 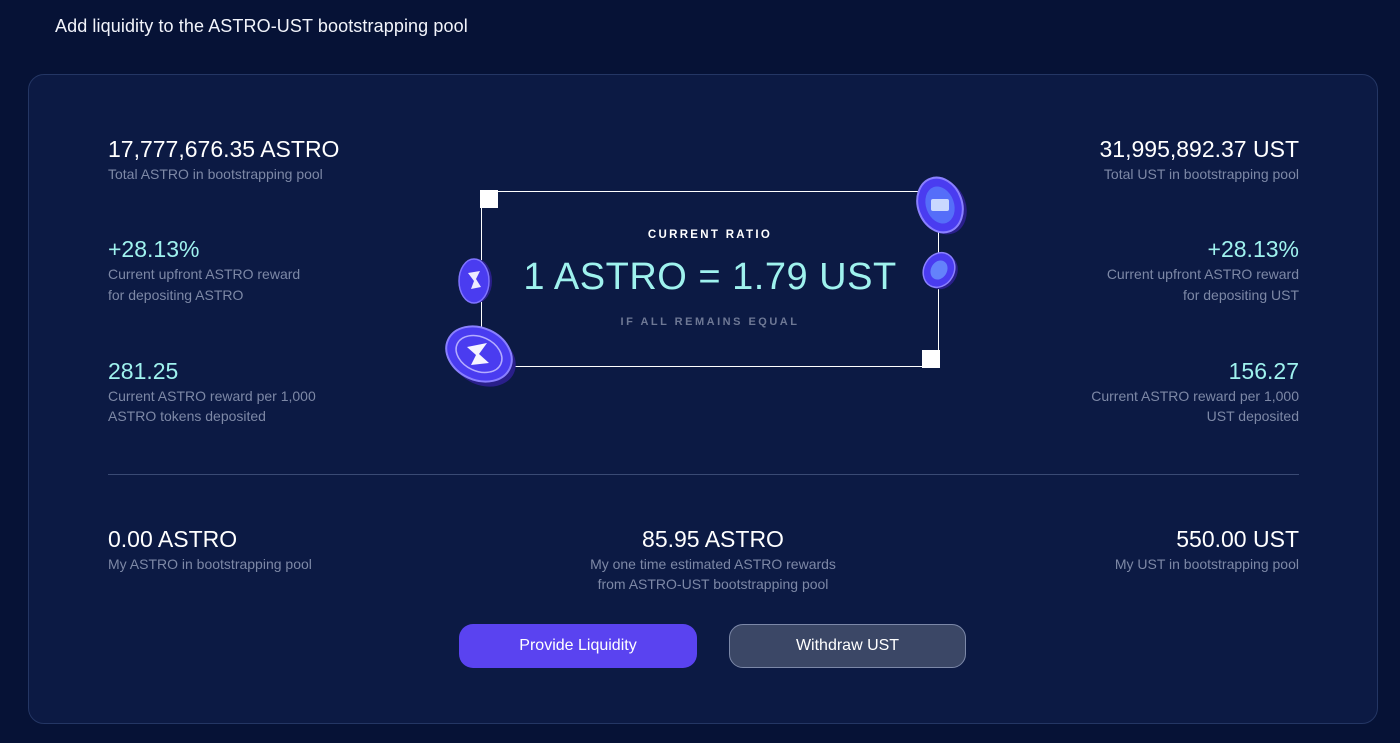 I want to click on ratio-corner-bottom-right, so click(x=931, y=359).